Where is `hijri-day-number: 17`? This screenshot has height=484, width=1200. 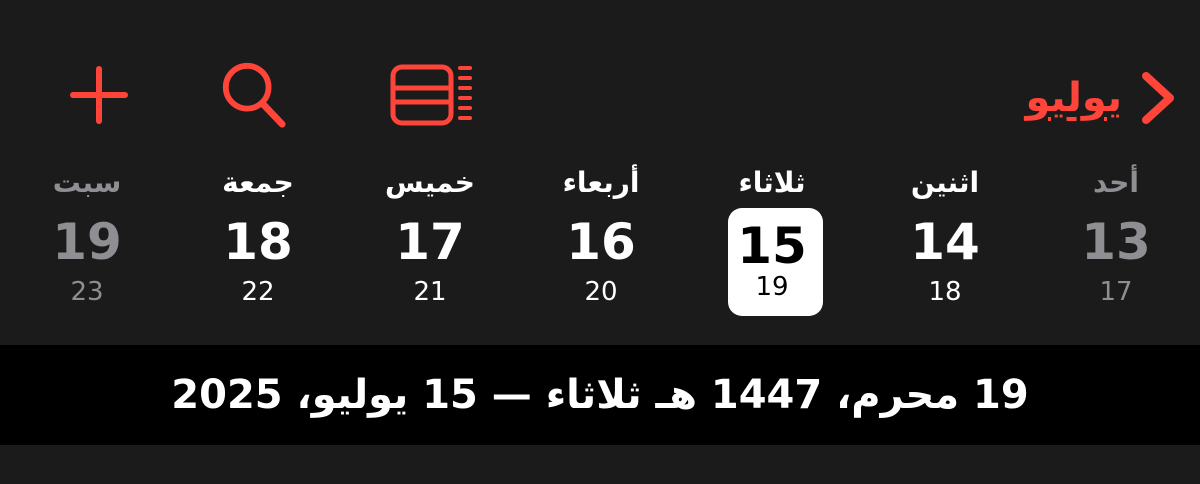
hijri-day-number: 17 is located at coordinates (1116, 292).